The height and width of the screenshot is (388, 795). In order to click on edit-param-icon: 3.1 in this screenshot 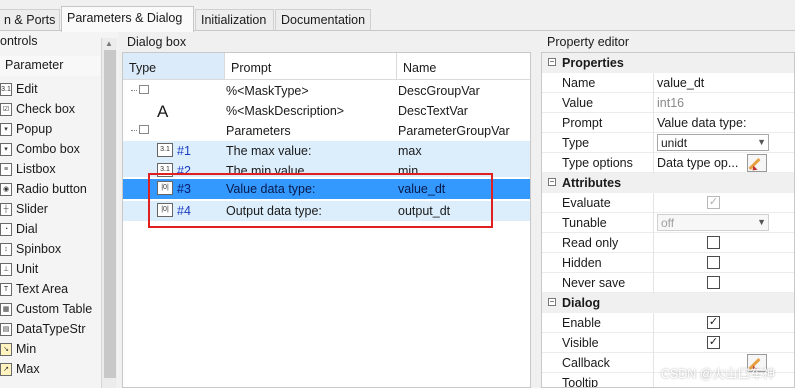, I will do `click(165, 150)`.